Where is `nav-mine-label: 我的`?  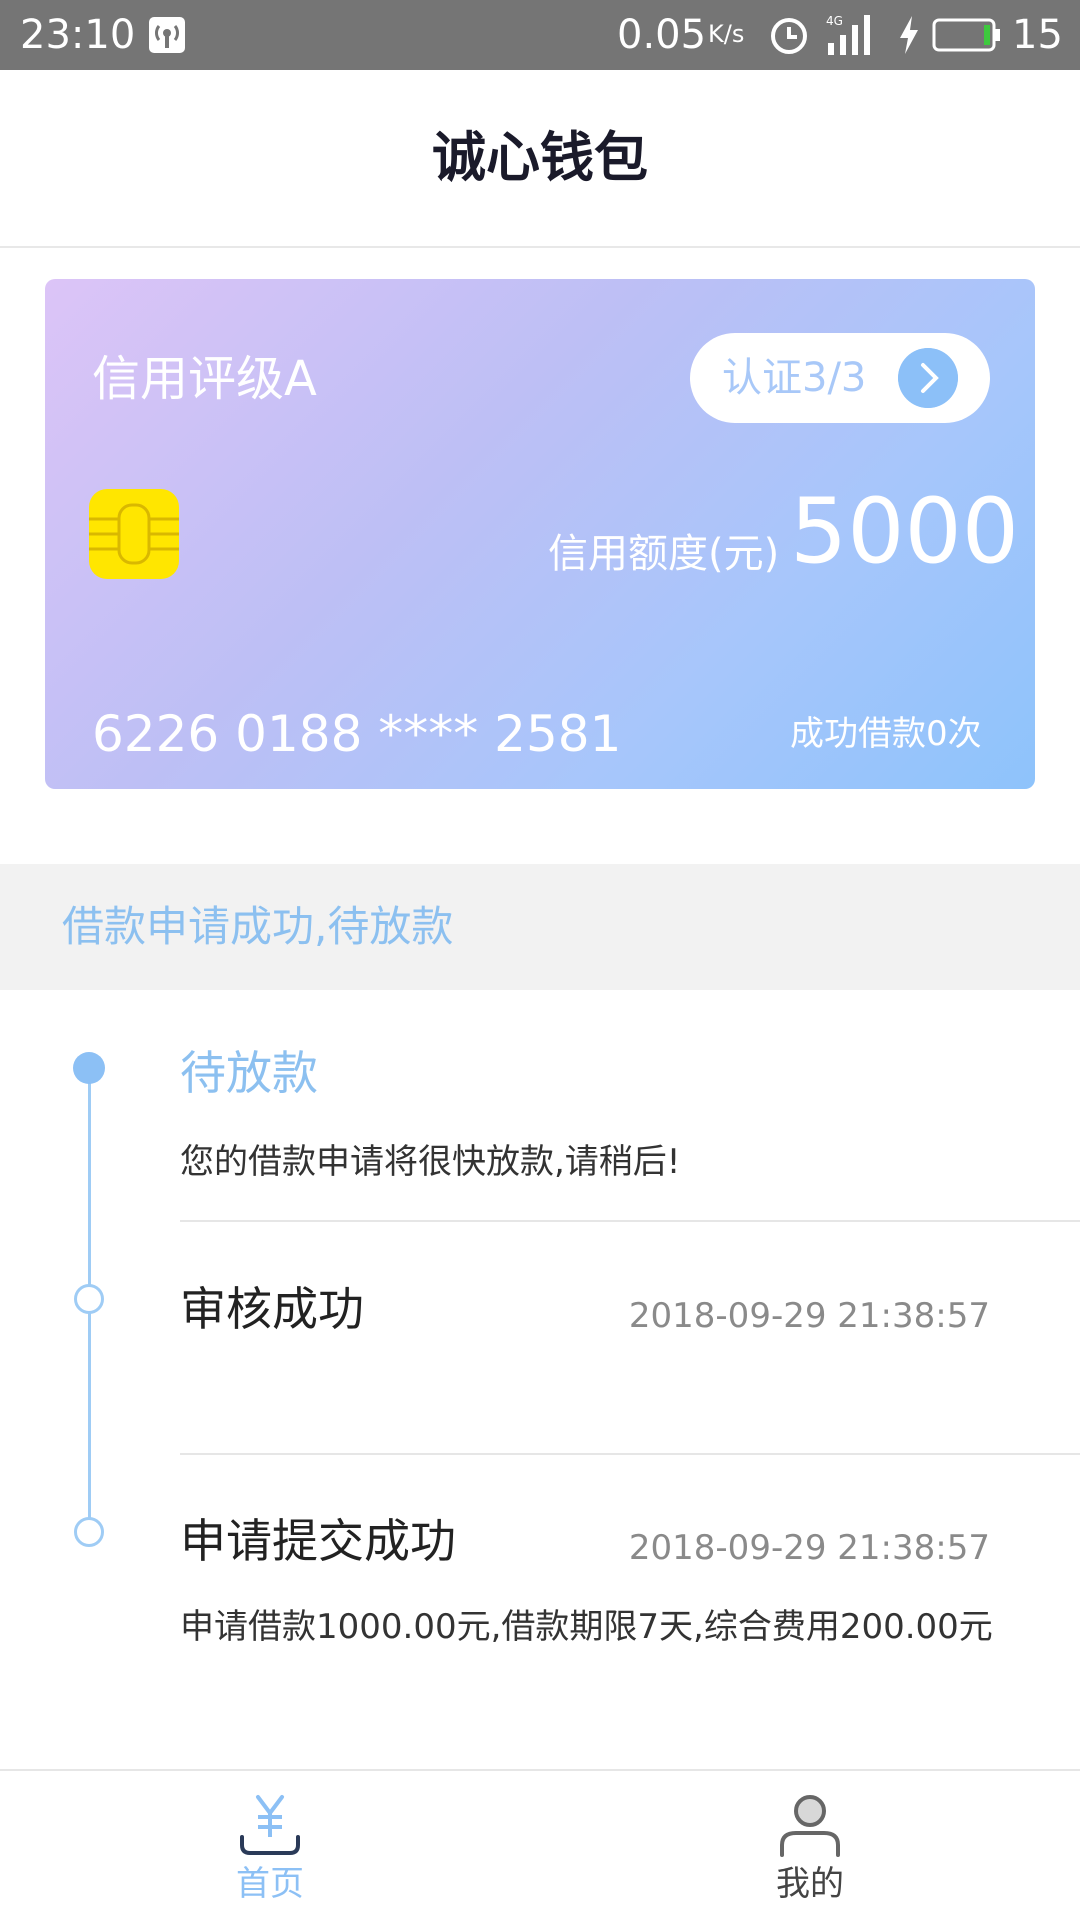 nav-mine-label: 我的 is located at coordinates (810, 1884).